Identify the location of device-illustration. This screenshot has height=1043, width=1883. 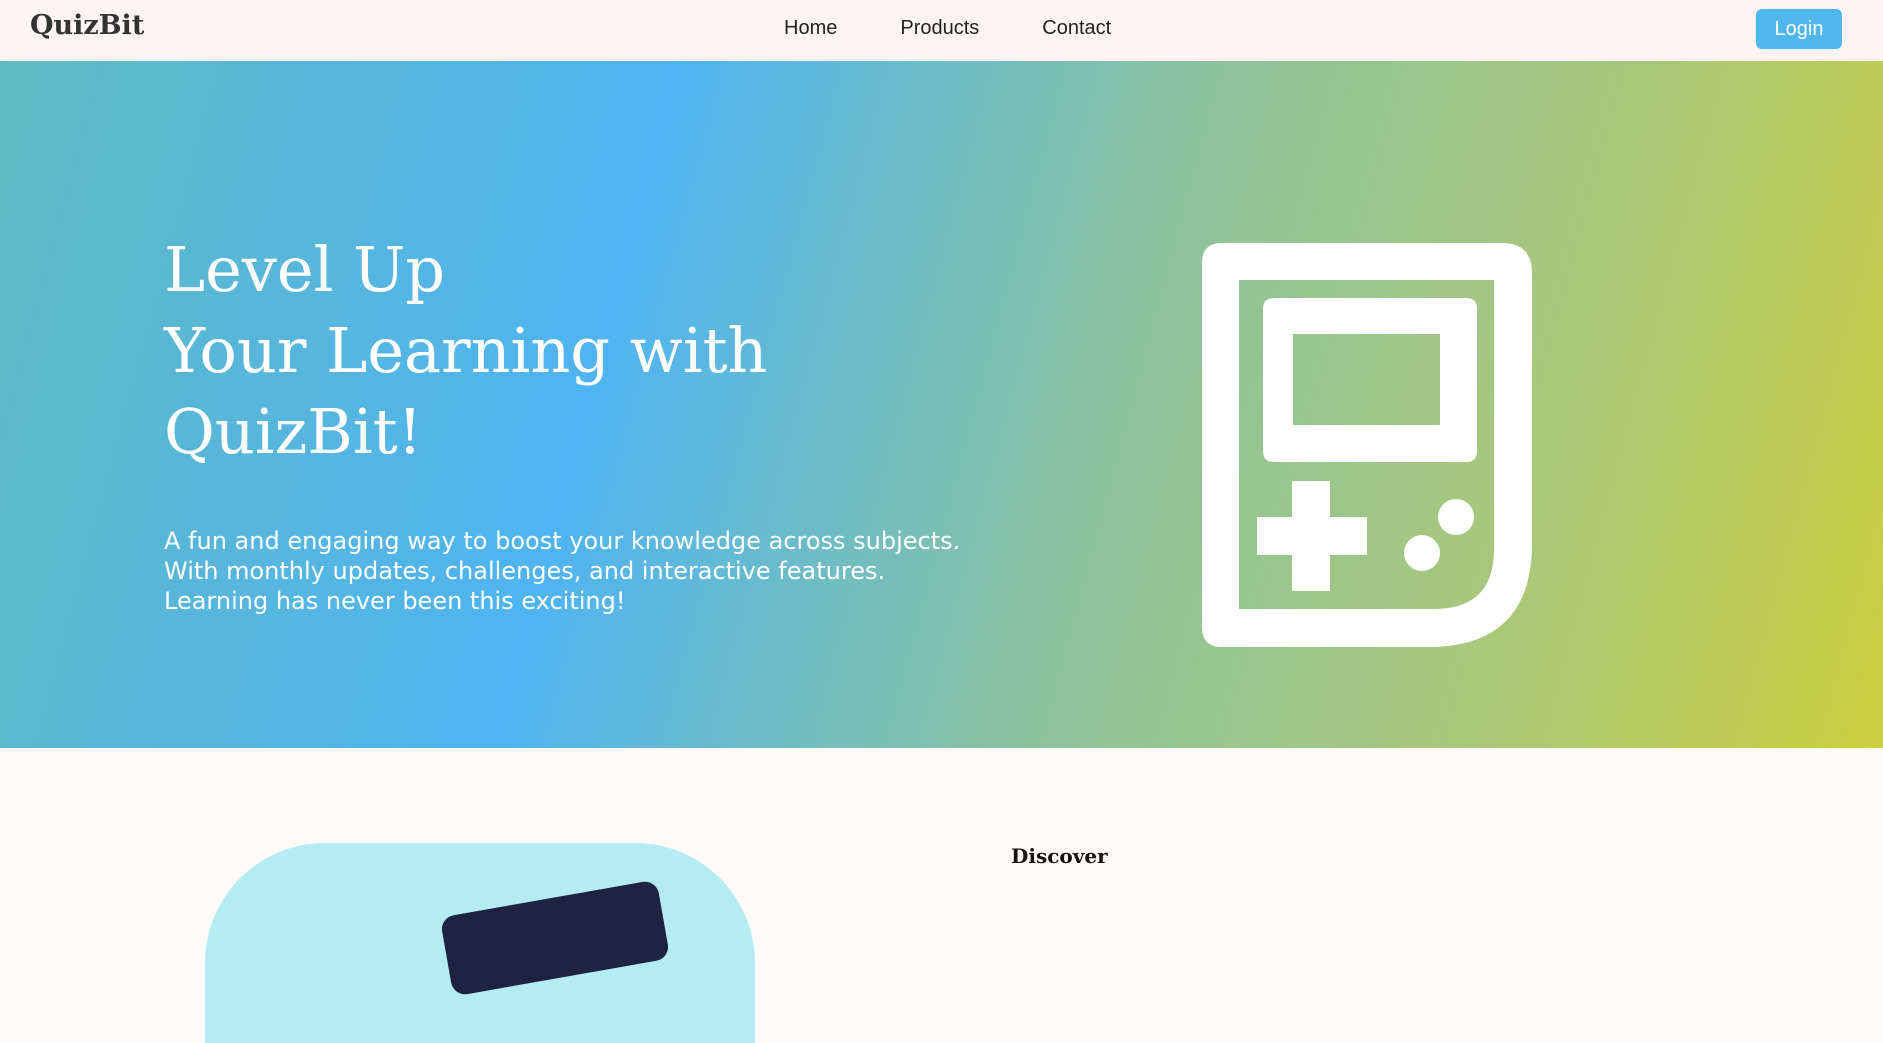
(555, 938).